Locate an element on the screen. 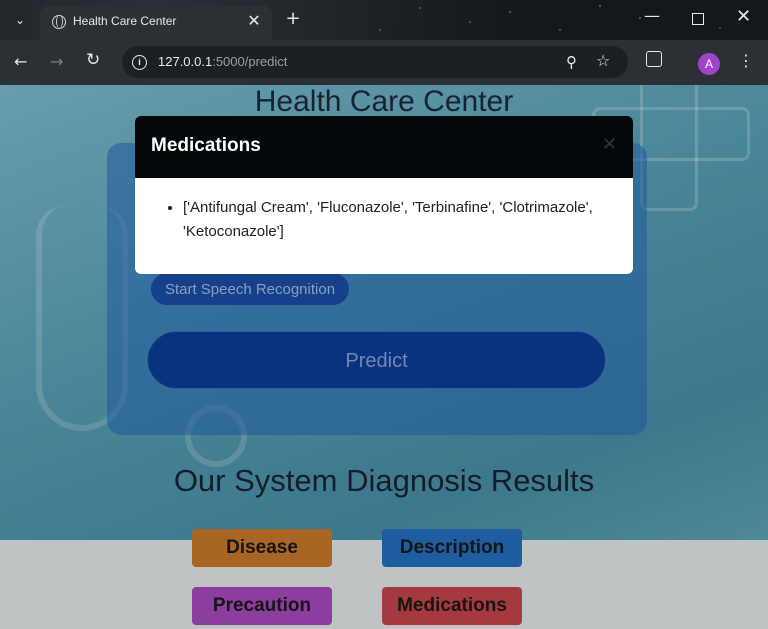  url-text: 127.0.0.1:5000/predict is located at coordinates (222, 61).